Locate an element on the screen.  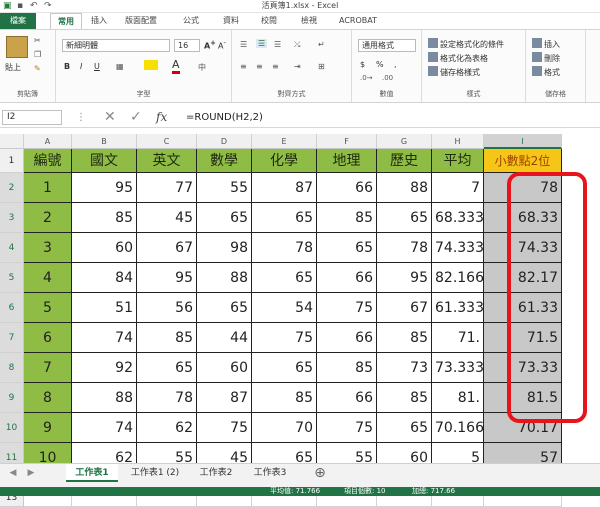
add-sheet-icon: ⊕ is located at coordinates (320, 473).